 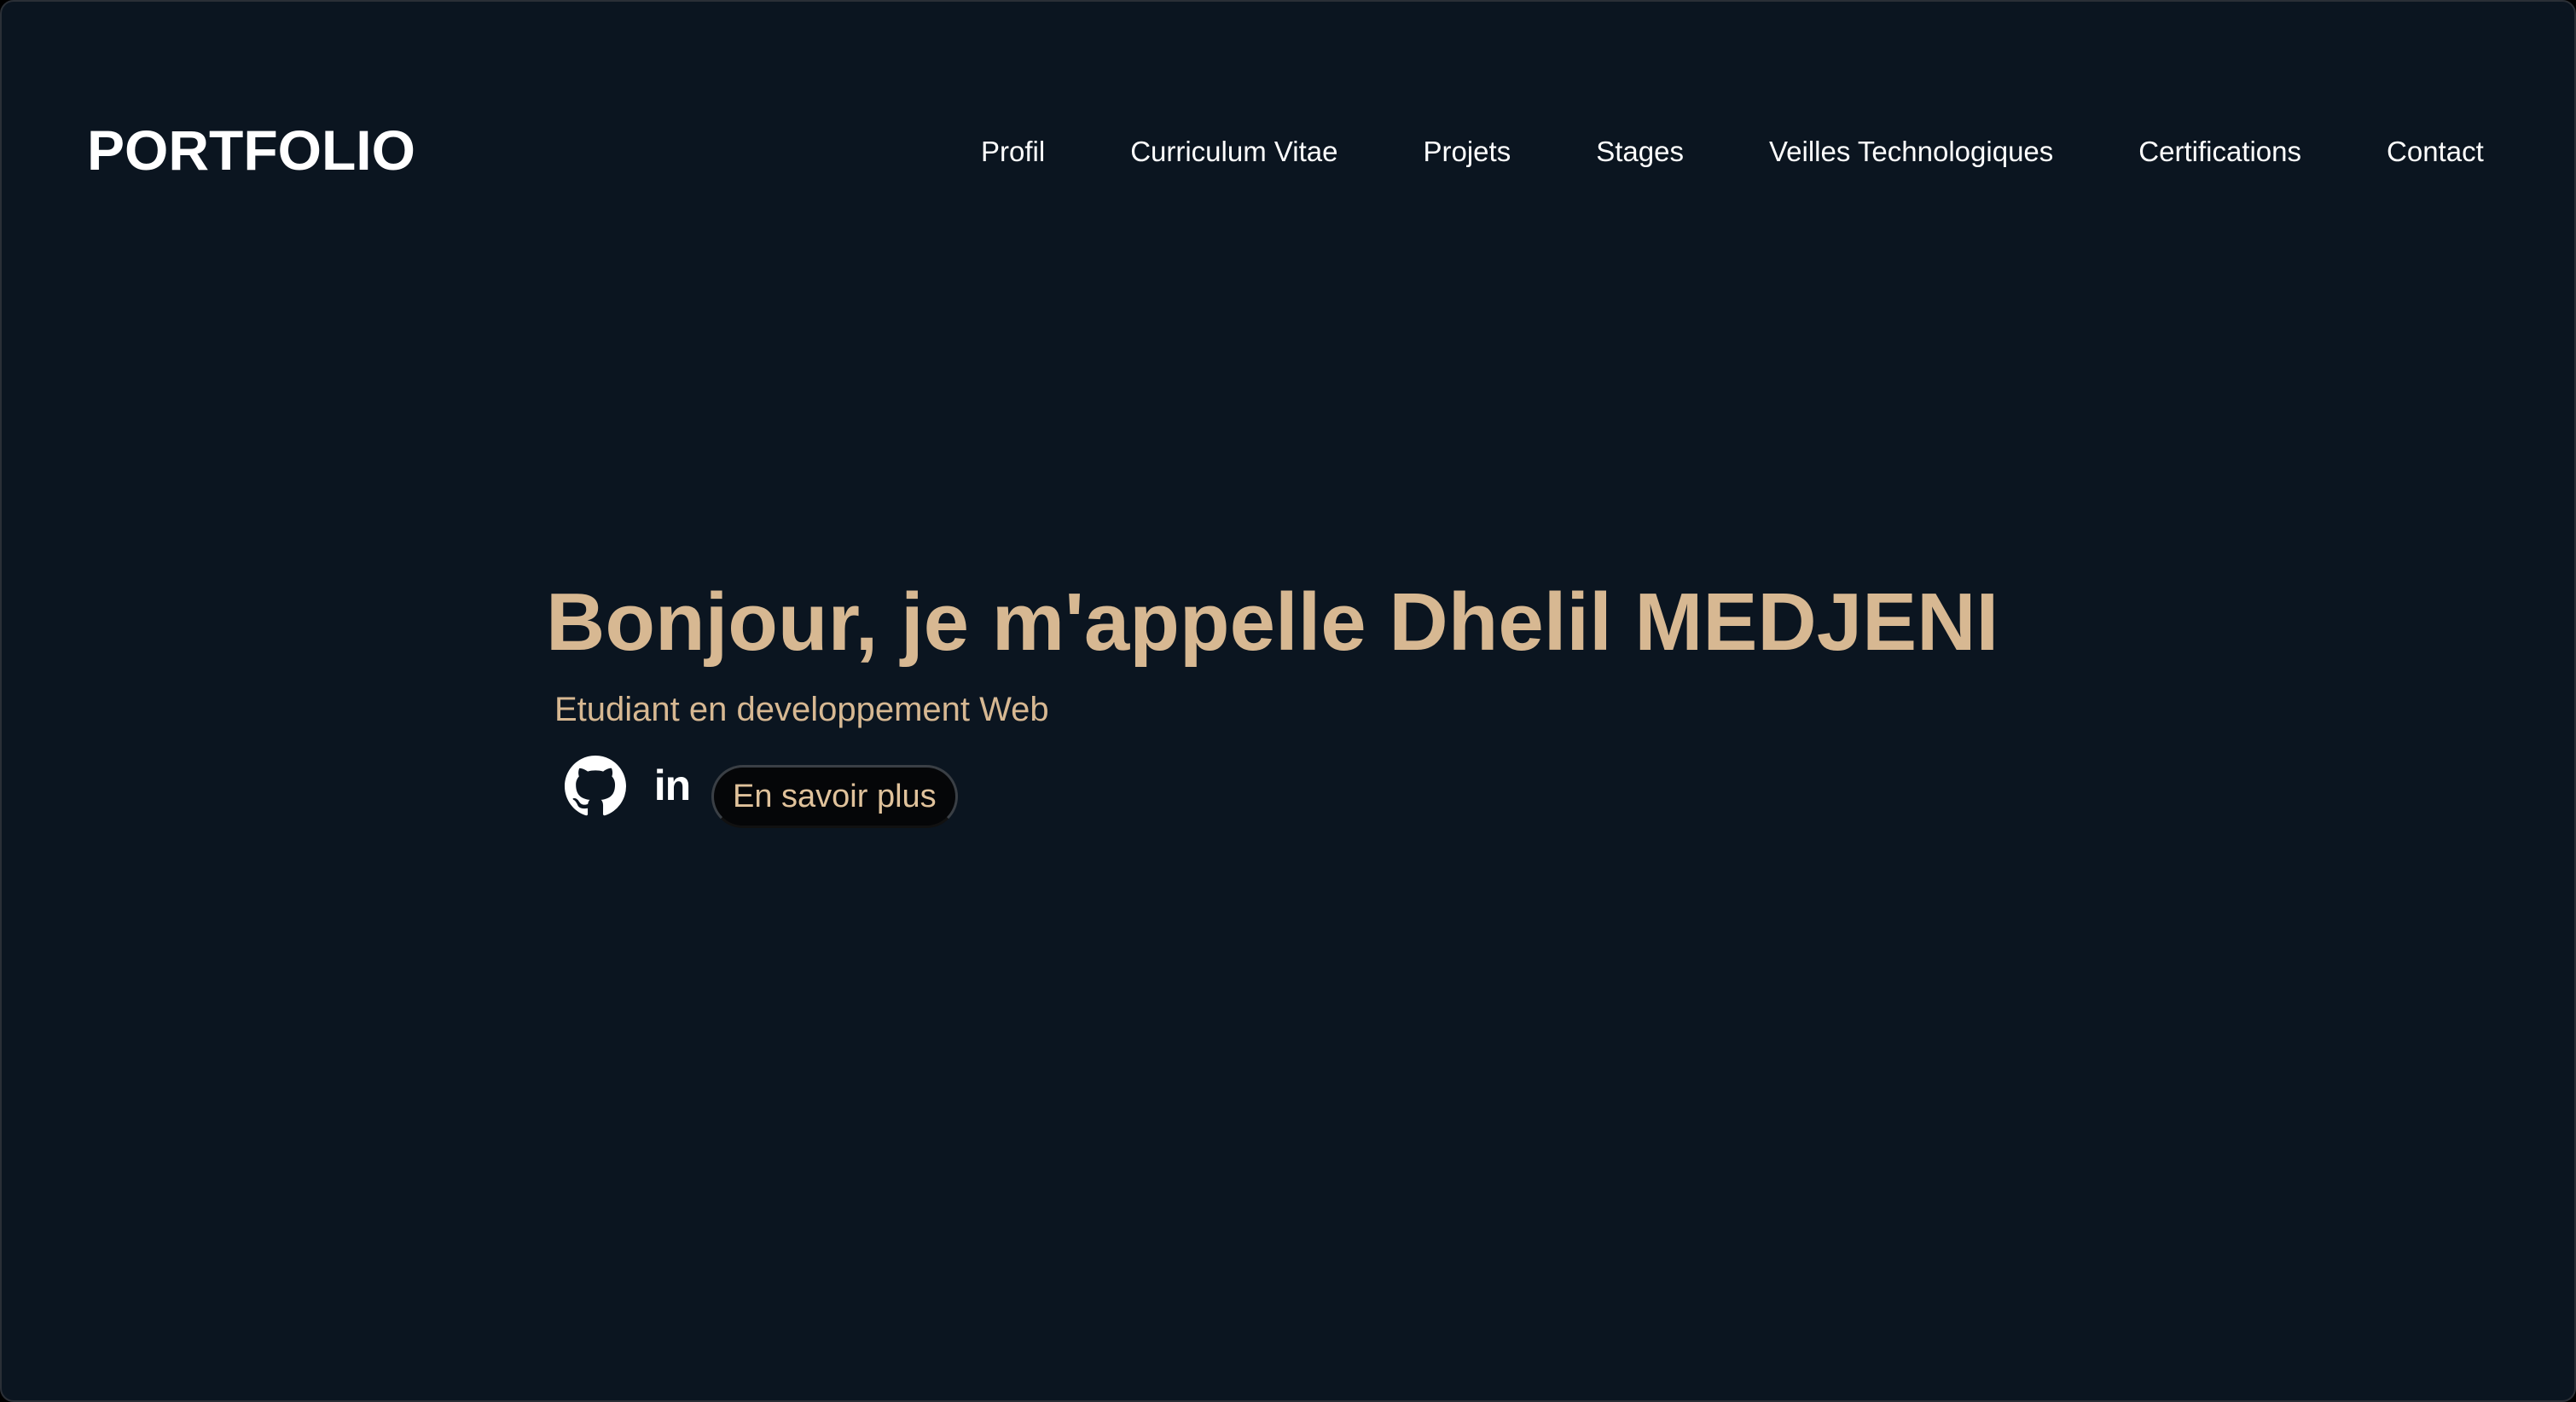 I want to click on hero-title: Bonjour, je m'appelle Dhelil MEDJENI, so click(x=1272, y=622).